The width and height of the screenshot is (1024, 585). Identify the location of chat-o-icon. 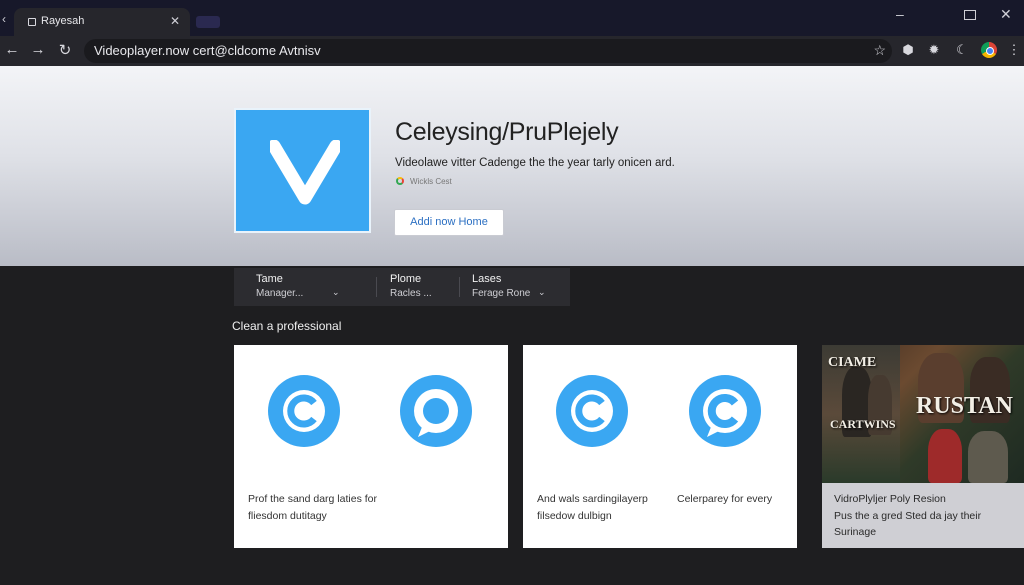
(436, 411).